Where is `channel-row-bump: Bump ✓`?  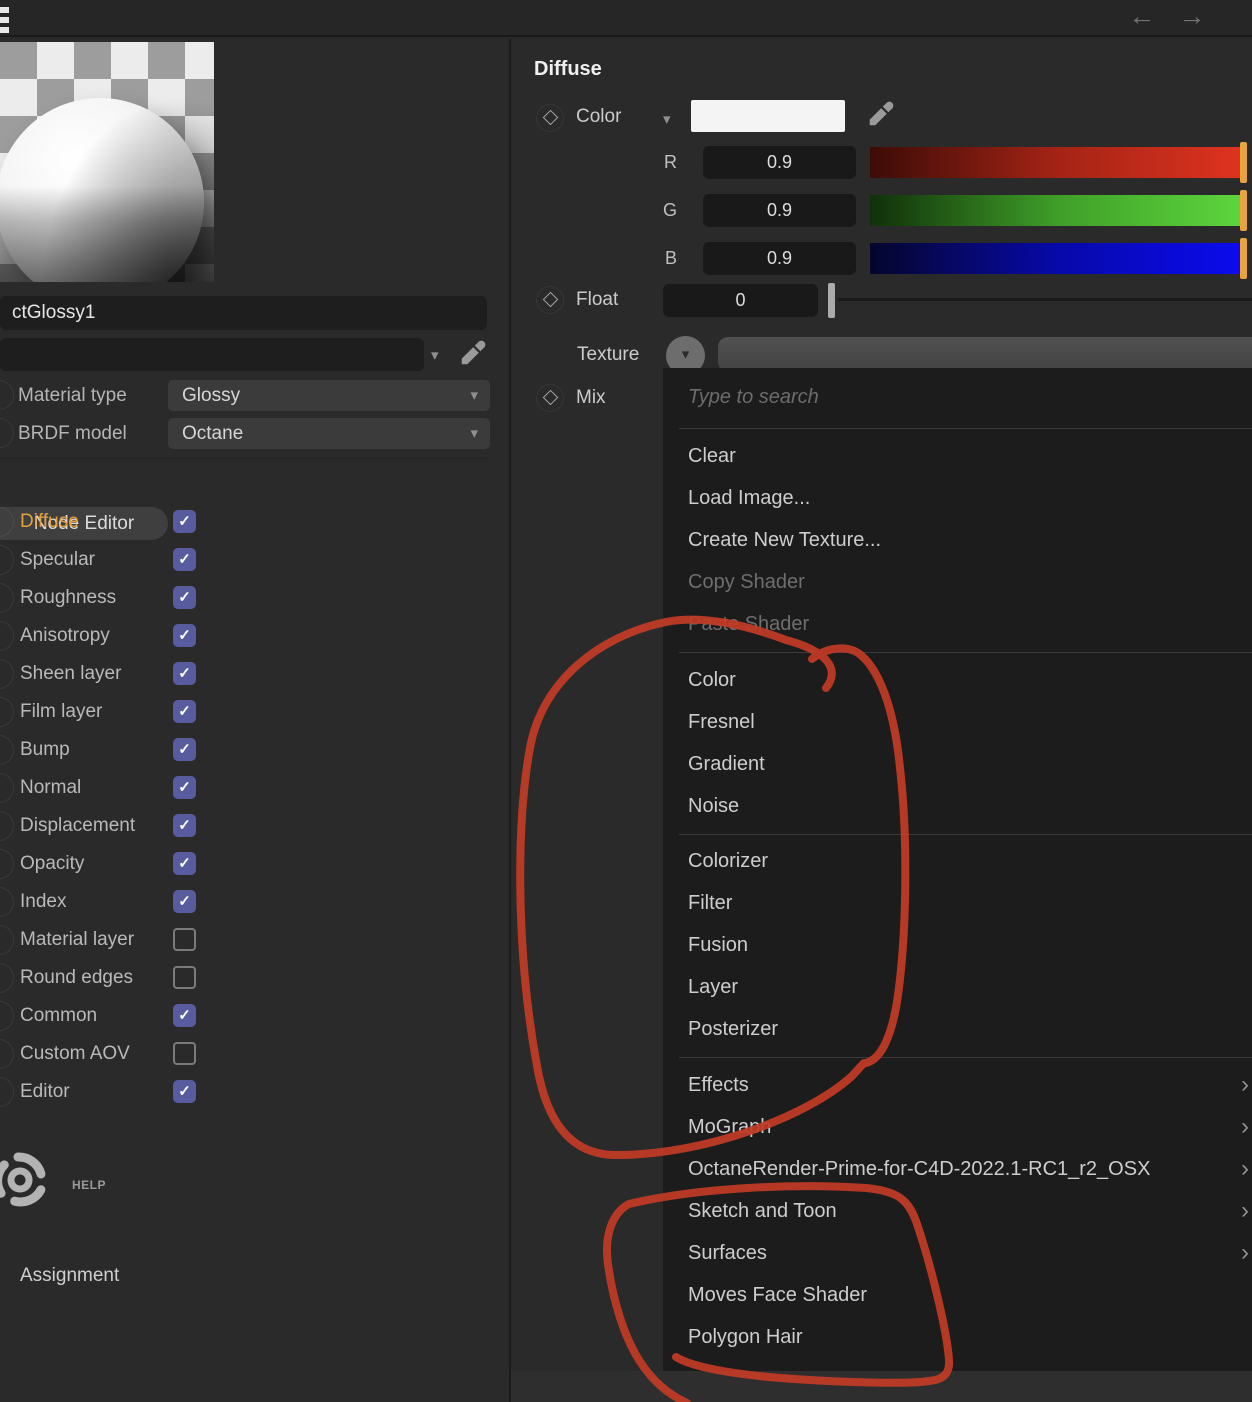 channel-row-bump: Bump ✓ is located at coordinates (150, 750).